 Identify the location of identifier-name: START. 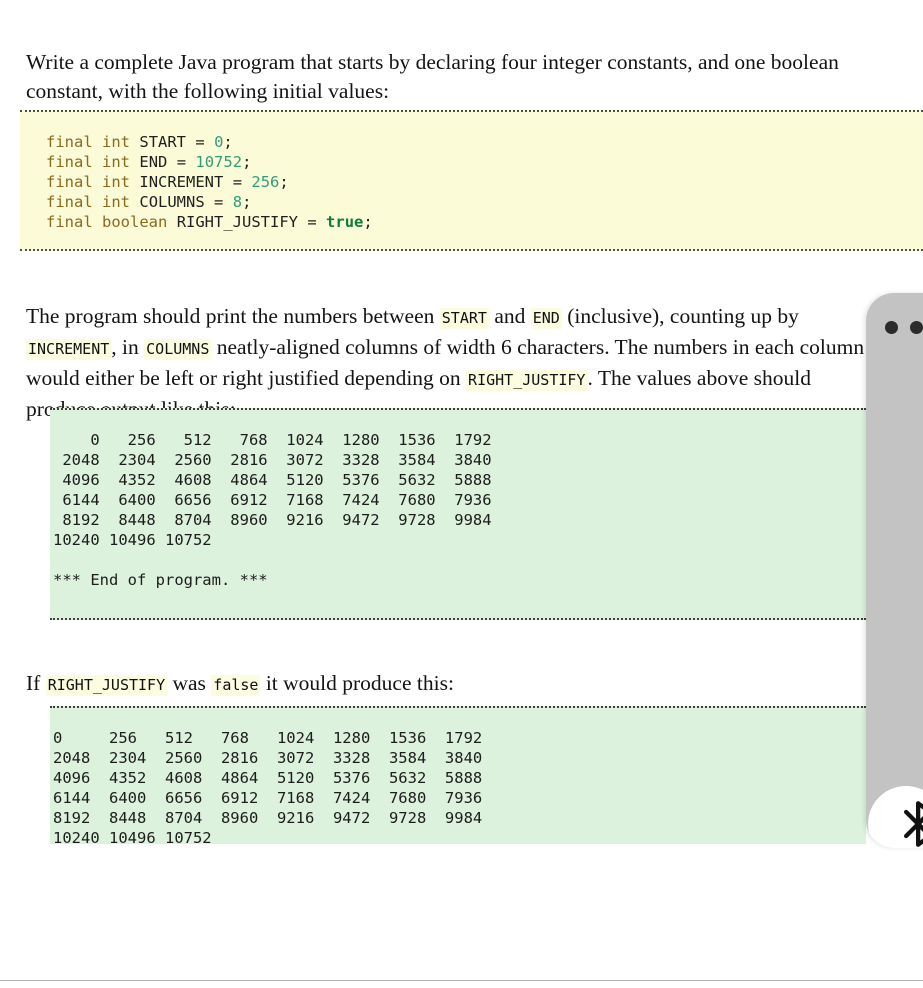
(163, 142).